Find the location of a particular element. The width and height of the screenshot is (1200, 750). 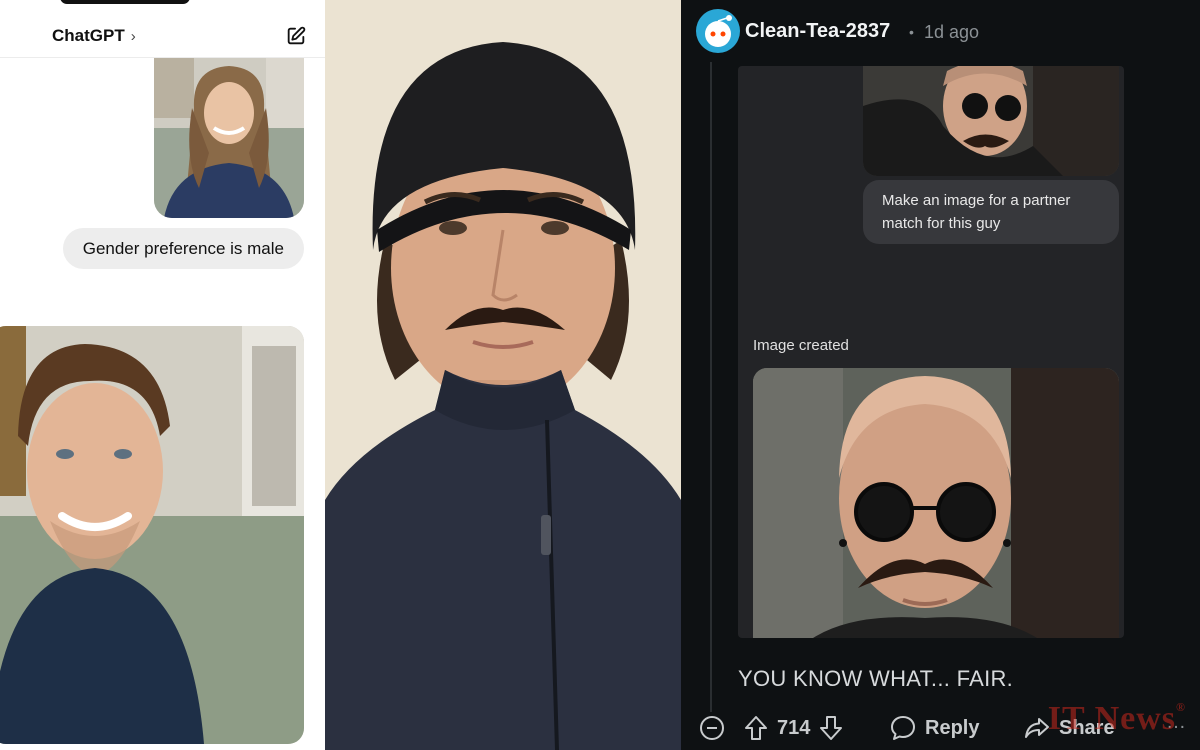

reply-label: Reply is located at coordinates (952, 727).